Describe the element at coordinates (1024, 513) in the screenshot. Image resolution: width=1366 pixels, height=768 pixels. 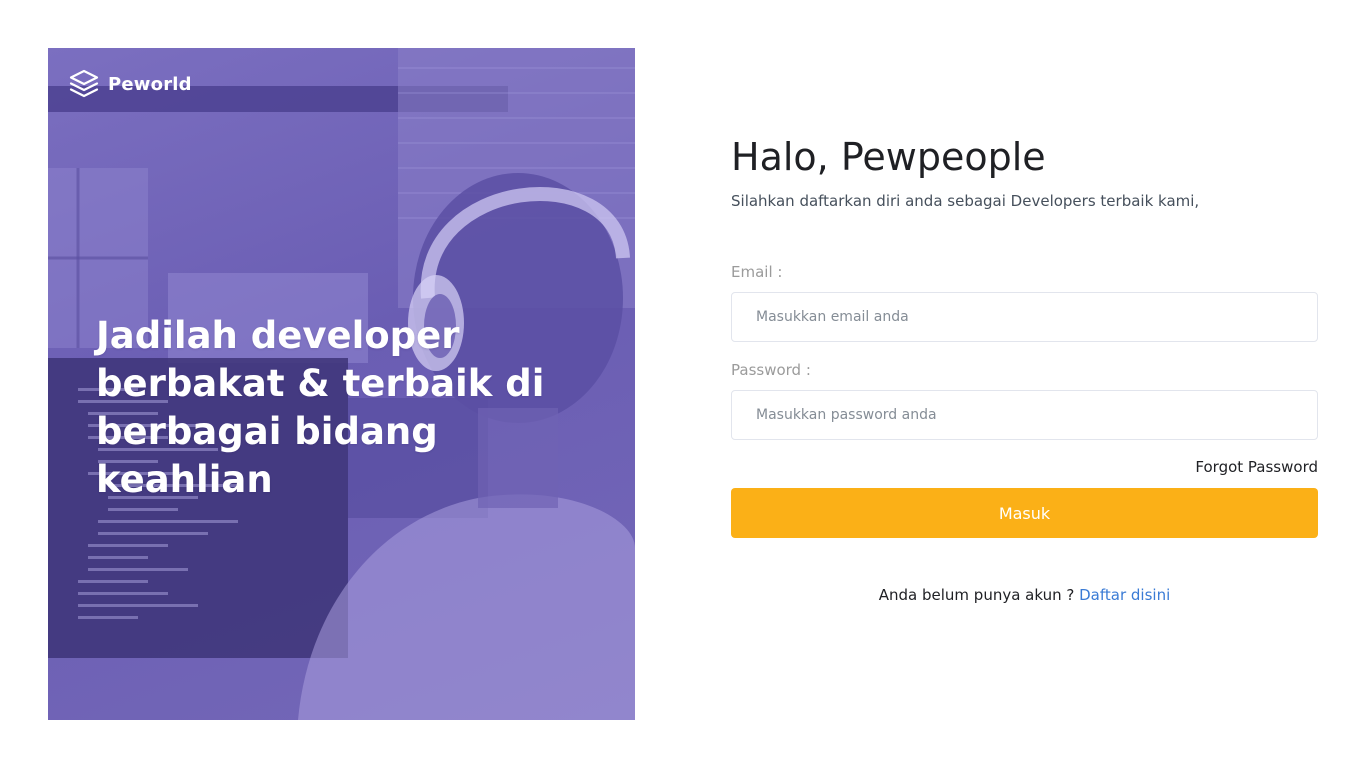
I see `login-button: Masuk` at that location.